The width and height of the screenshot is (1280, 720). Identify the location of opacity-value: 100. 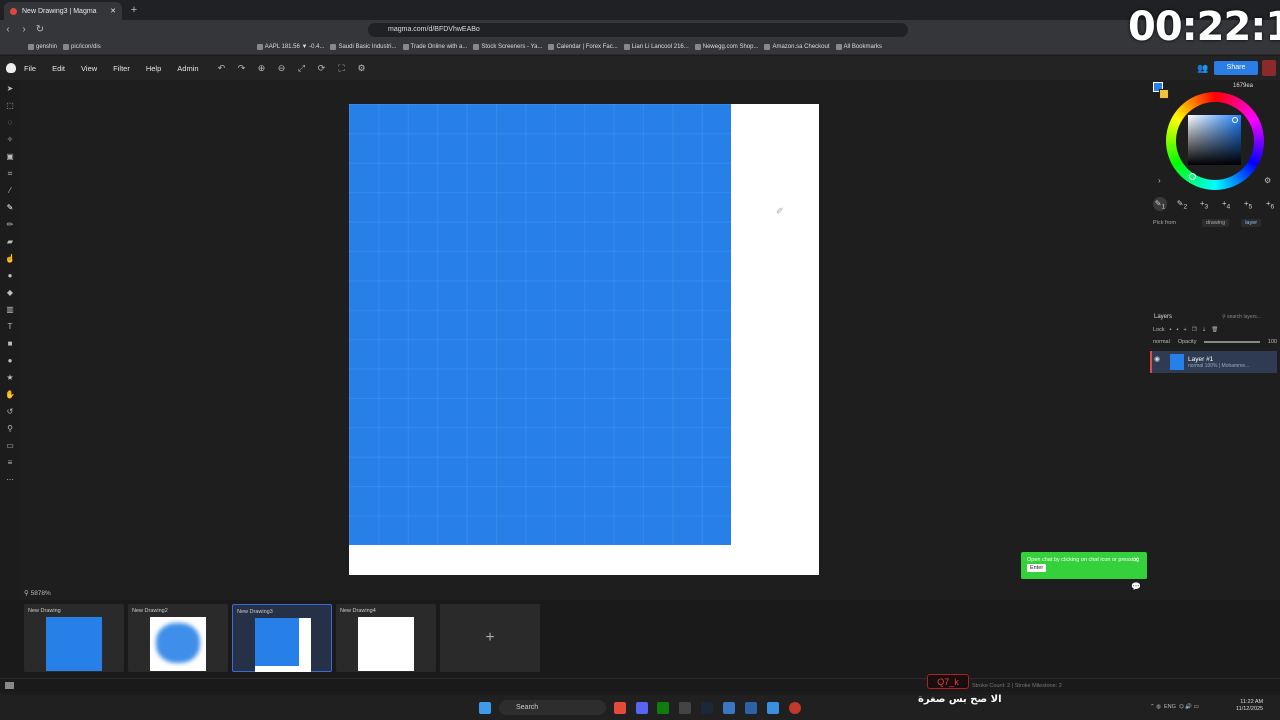
(1272, 342).